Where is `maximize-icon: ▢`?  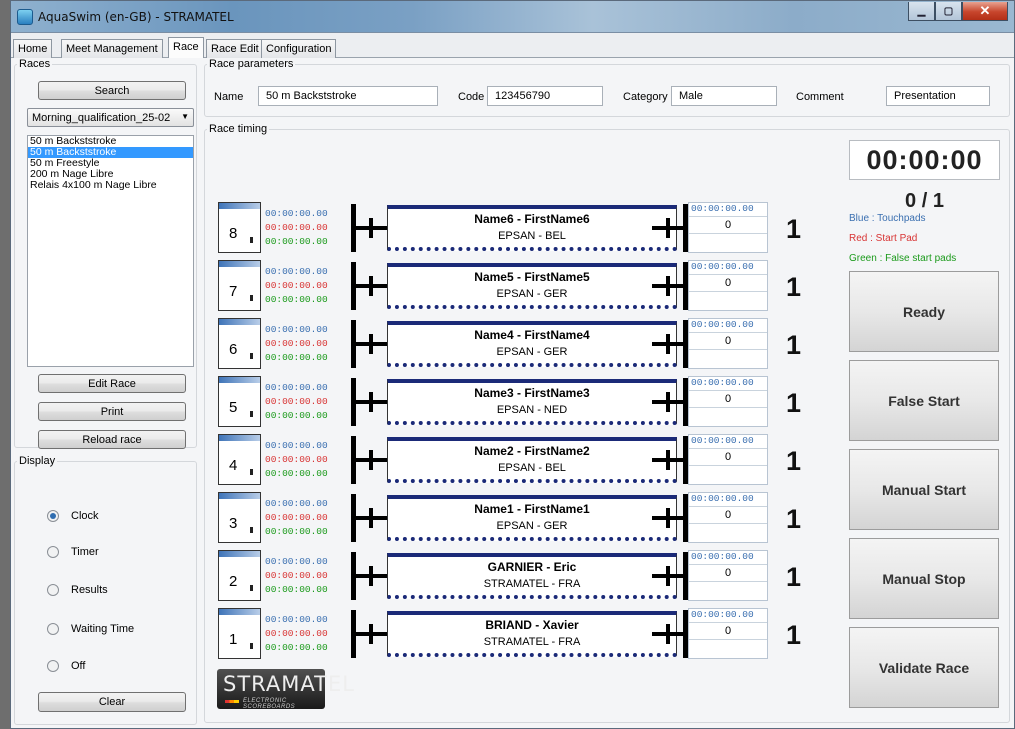
maximize-icon: ▢ is located at coordinates (948, 11).